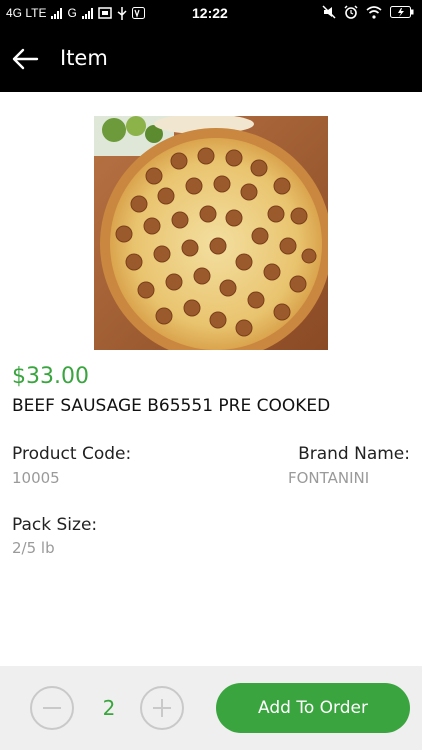 This screenshot has height=750, width=422. What do you see at coordinates (84, 58) in the screenshot?
I see `page-title: Item` at bounding box center [84, 58].